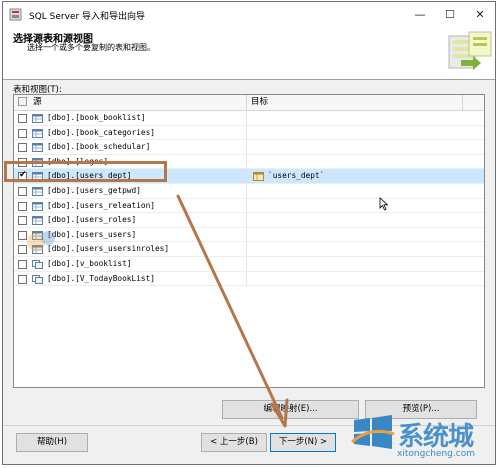 This screenshot has height=468, width=500. Describe the element at coordinates (249, 206) in the screenshot. I see `table-row: [dbo].[users_releation]` at that location.